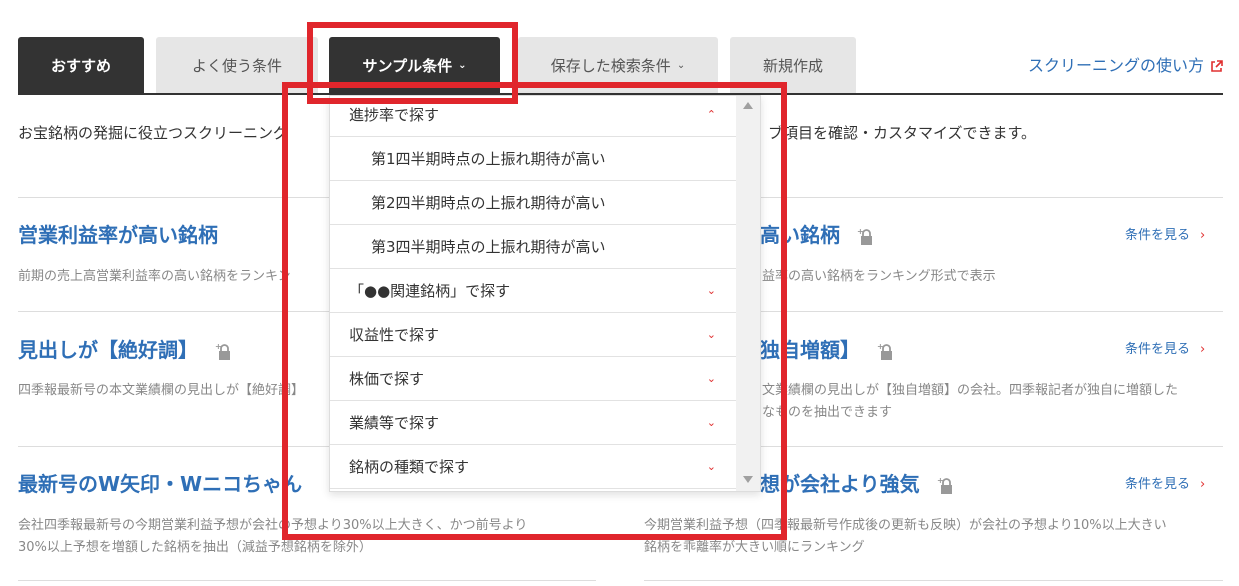  Describe the element at coordinates (534, 467) in the screenshot. I see `menu-item-stock-type: 銘柄の種類で探す ⌄` at that location.